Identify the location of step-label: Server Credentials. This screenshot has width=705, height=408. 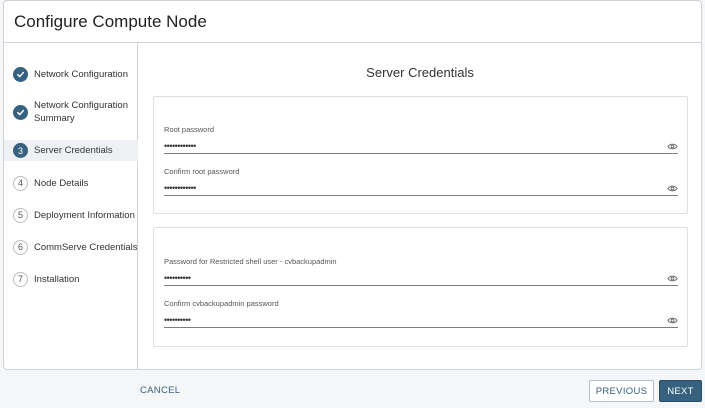
(73, 150).